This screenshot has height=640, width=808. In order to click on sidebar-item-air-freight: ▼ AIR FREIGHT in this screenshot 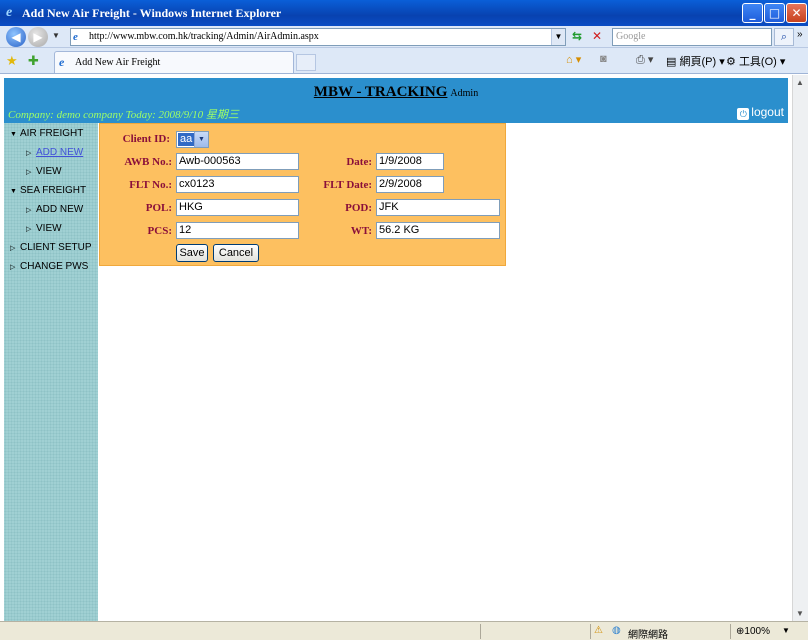, I will do `click(46, 133)`.